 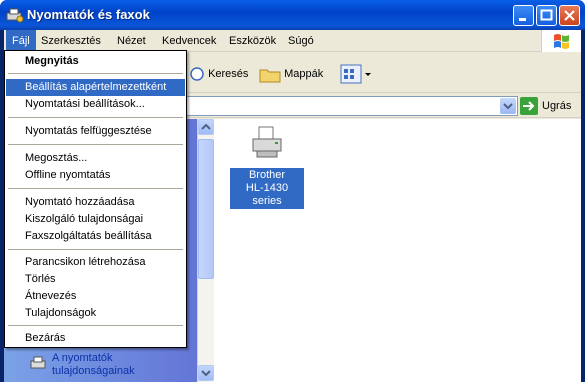 What do you see at coordinates (267, 167) in the screenshot?
I see `printer-item: Brother HL-1430 series` at bounding box center [267, 167].